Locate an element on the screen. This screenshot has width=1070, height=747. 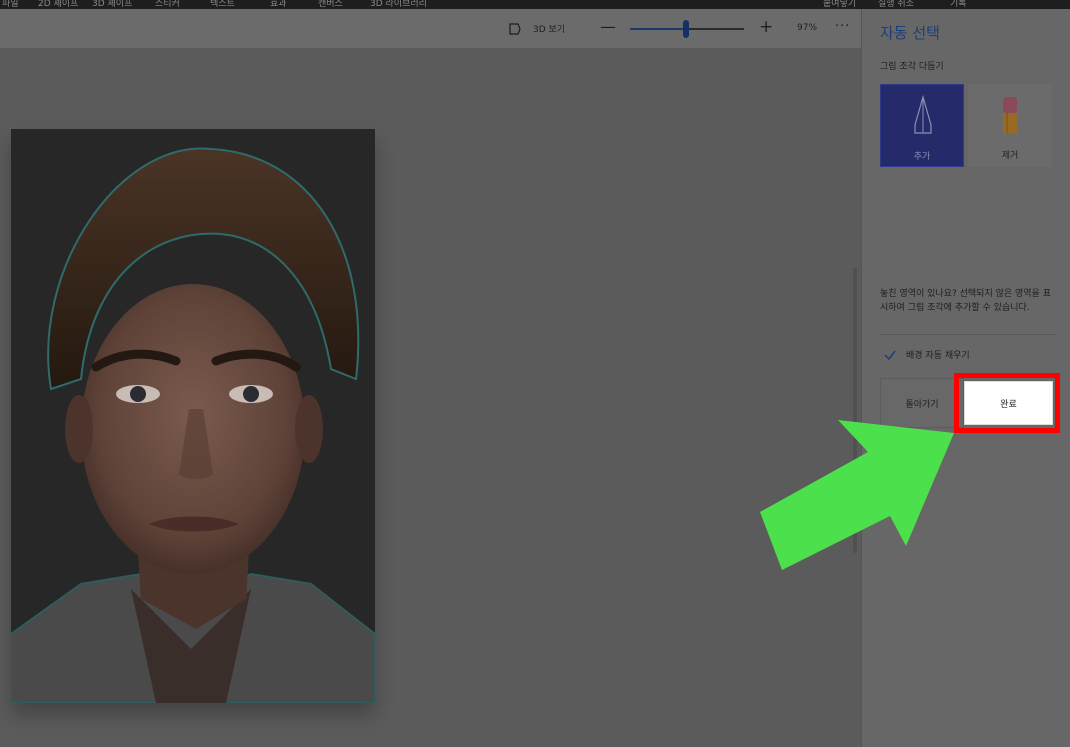
zoom-slider-thumb is located at coordinates (686, 29).